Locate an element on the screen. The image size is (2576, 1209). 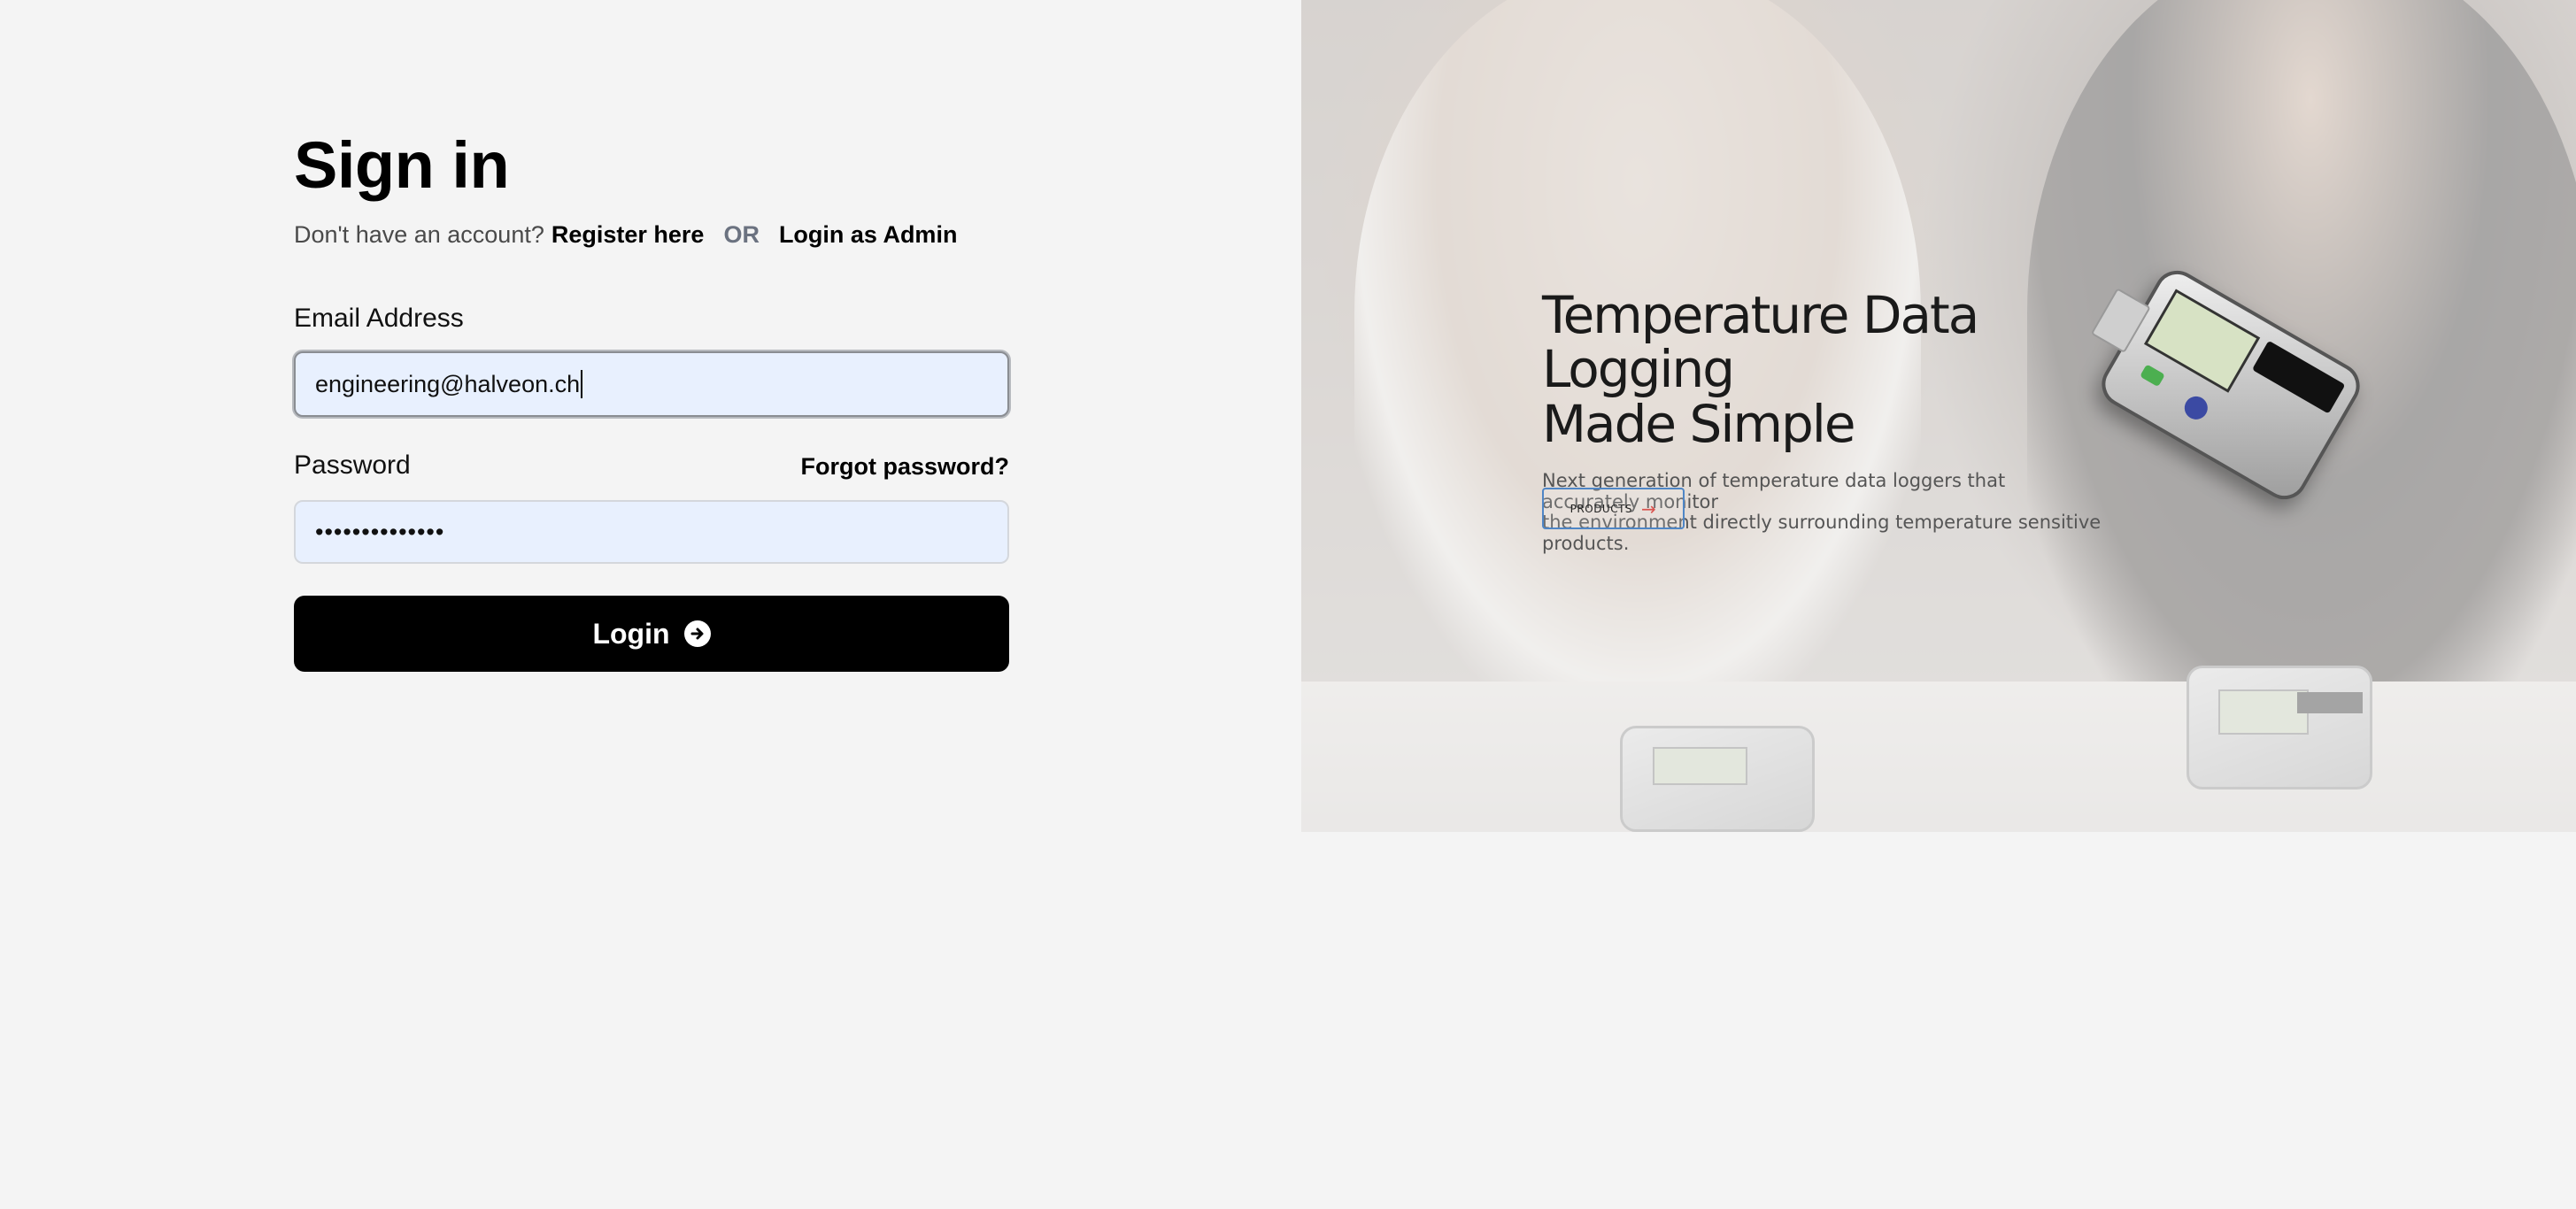
login-button: Login is located at coordinates (651, 634).